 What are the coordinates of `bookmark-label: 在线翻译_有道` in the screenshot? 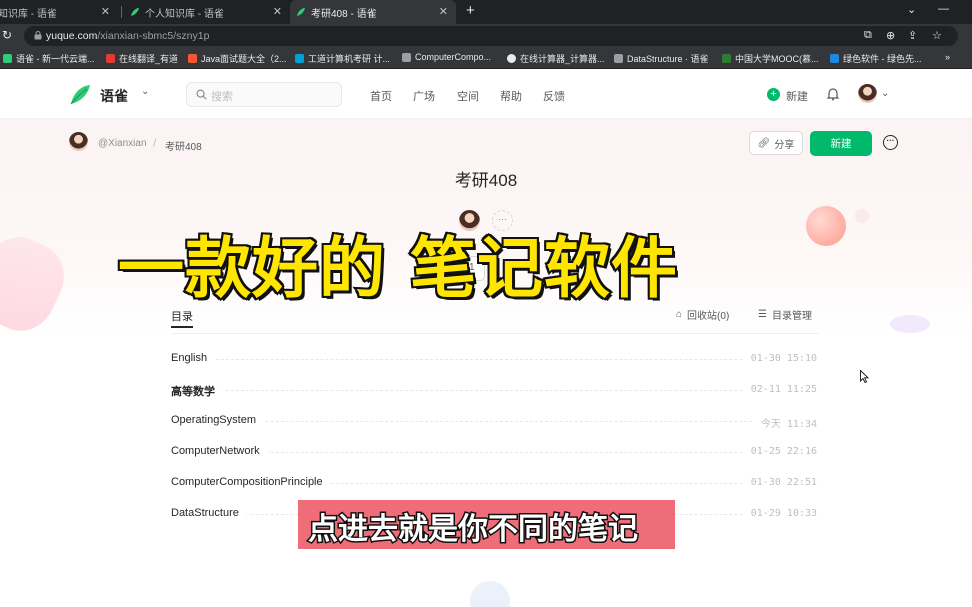 It's located at (149, 59).